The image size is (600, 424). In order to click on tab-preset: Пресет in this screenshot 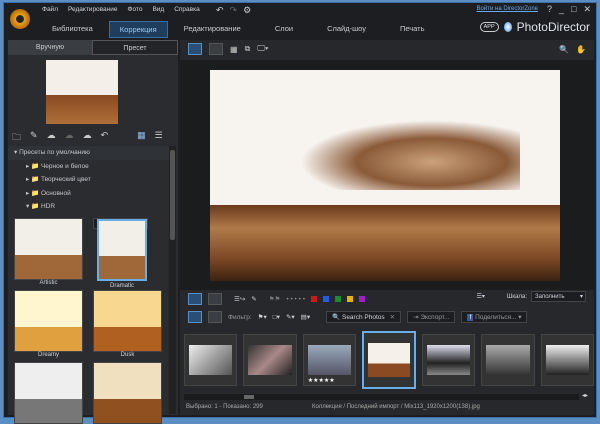, I will do `click(135, 47)`.